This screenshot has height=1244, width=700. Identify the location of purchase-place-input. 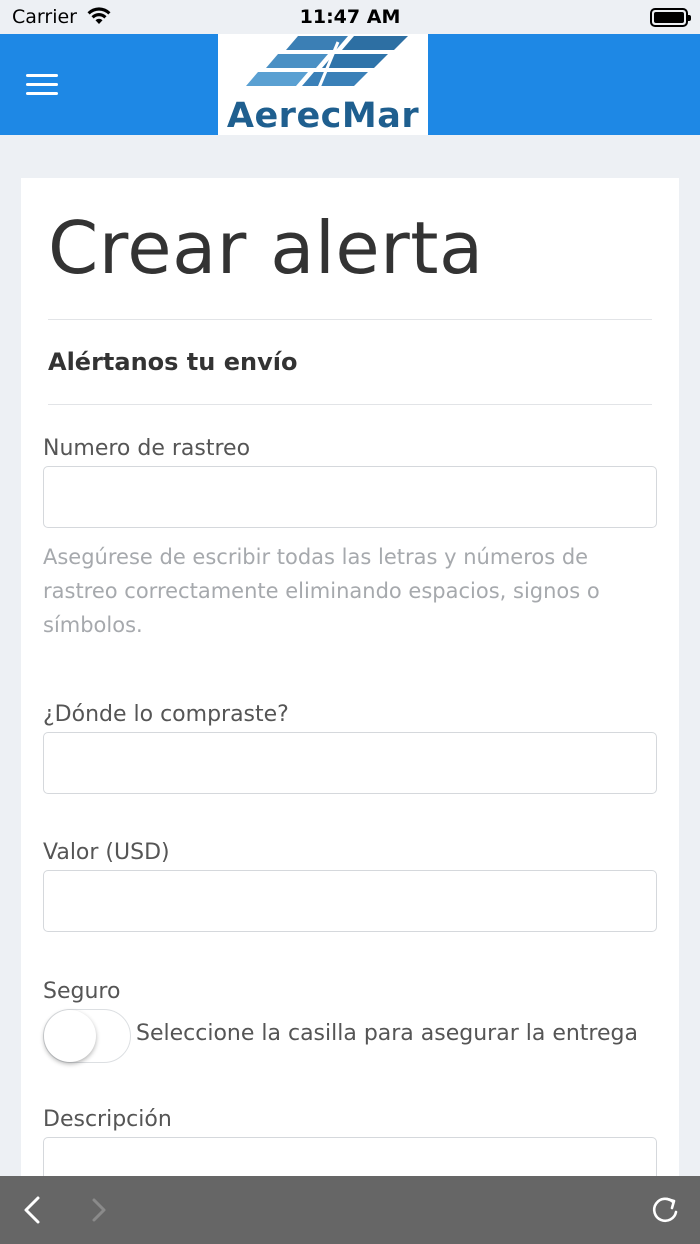
(350, 763).